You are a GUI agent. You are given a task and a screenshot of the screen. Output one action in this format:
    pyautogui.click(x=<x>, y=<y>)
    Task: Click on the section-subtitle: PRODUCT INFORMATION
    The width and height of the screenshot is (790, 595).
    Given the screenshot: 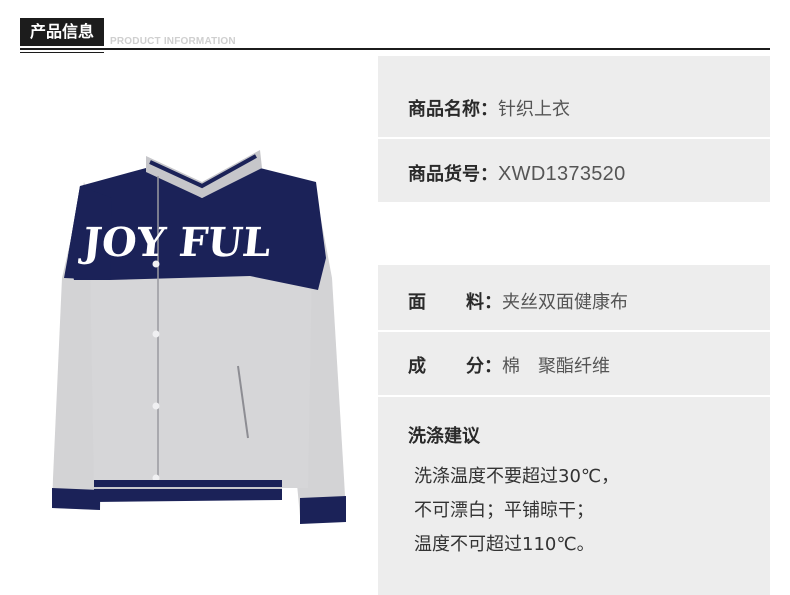 What is the action you would take?
    pyautogui.click(x=173, y=41)
    